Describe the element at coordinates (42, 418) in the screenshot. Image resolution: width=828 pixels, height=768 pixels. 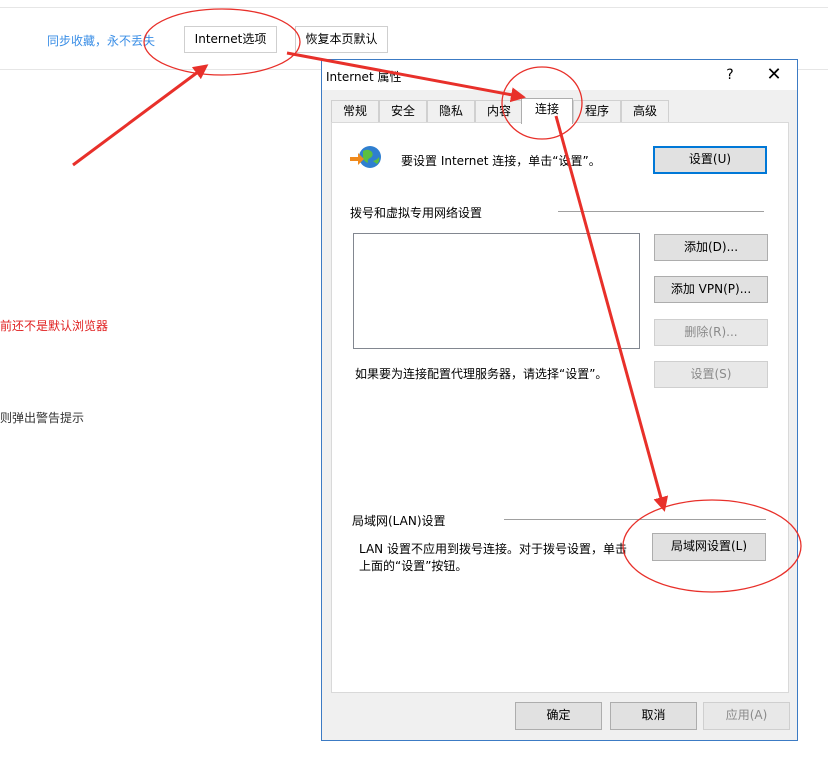
I see `warning-prompt-text: 则弹出警告提示` at that location.